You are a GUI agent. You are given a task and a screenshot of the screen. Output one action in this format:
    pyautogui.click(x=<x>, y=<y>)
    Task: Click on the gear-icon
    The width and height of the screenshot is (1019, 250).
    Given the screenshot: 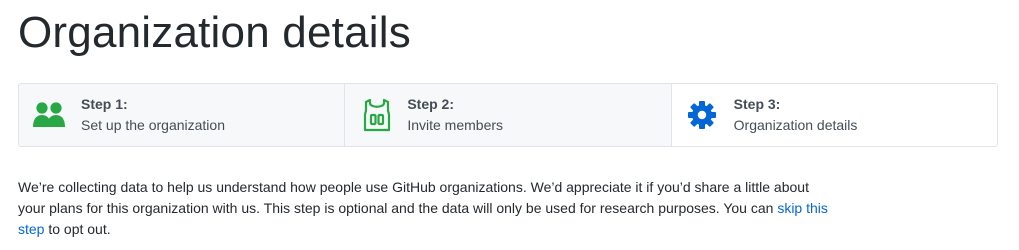 What is the action you would take?
    pyautogui.click(x=702, y=115)
    